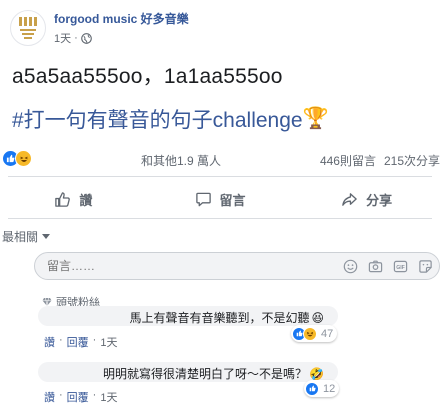 The image size is (440, 408). Describe the element at coordinates (147, 266) in the screenshot. I see `comment-input` at that location.